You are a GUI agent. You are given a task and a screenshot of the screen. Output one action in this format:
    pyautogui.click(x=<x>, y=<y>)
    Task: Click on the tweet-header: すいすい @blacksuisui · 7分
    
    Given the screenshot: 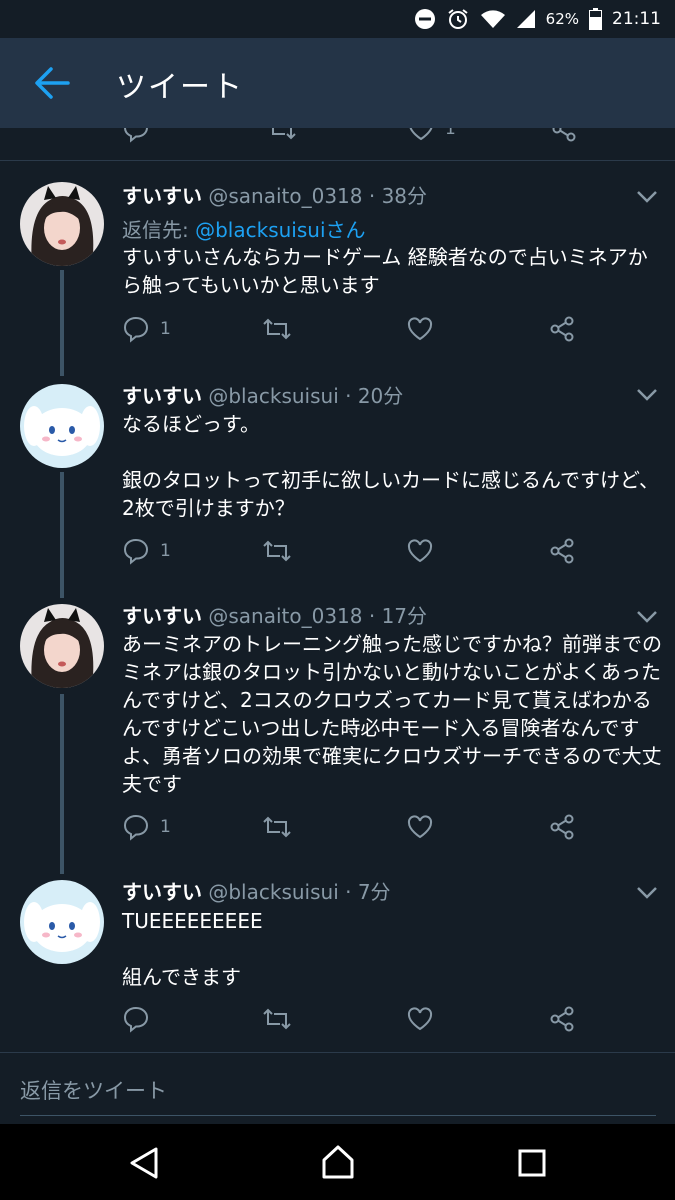 What is the action you would take?
    pyautogui.click(x=256, y=890)
    